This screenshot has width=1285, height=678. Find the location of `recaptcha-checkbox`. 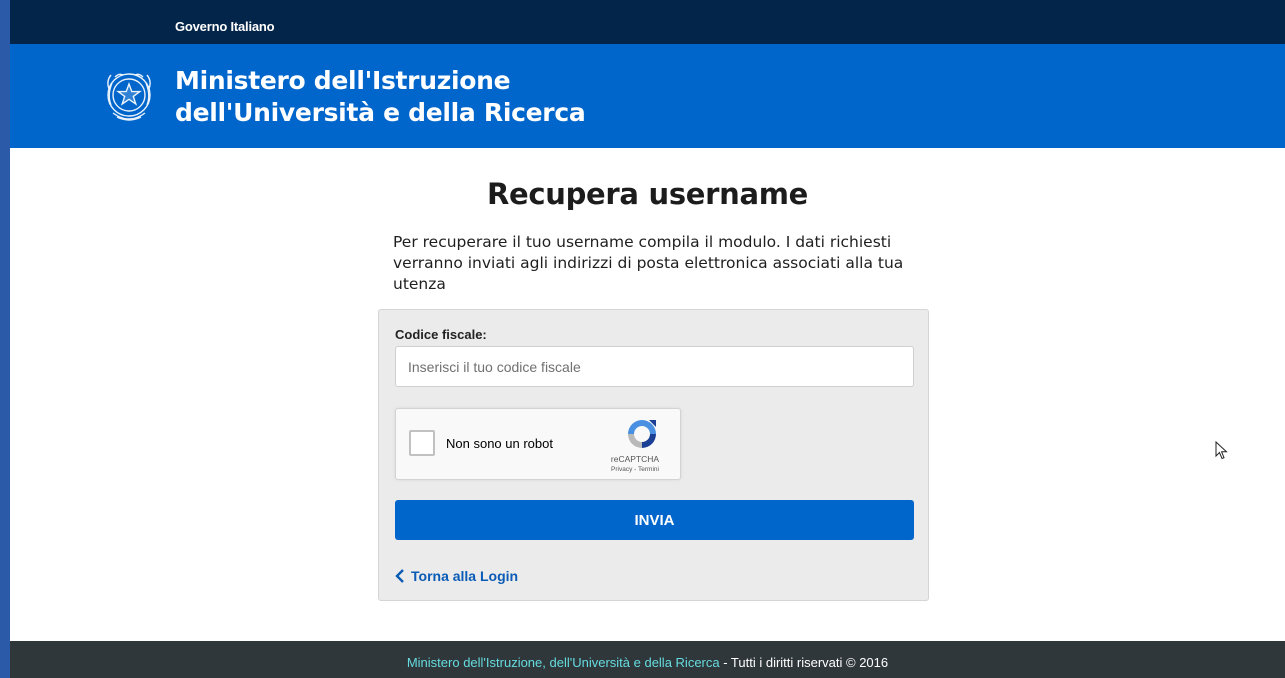

recaptcha-checkbox is located at coordinates (422, 443).